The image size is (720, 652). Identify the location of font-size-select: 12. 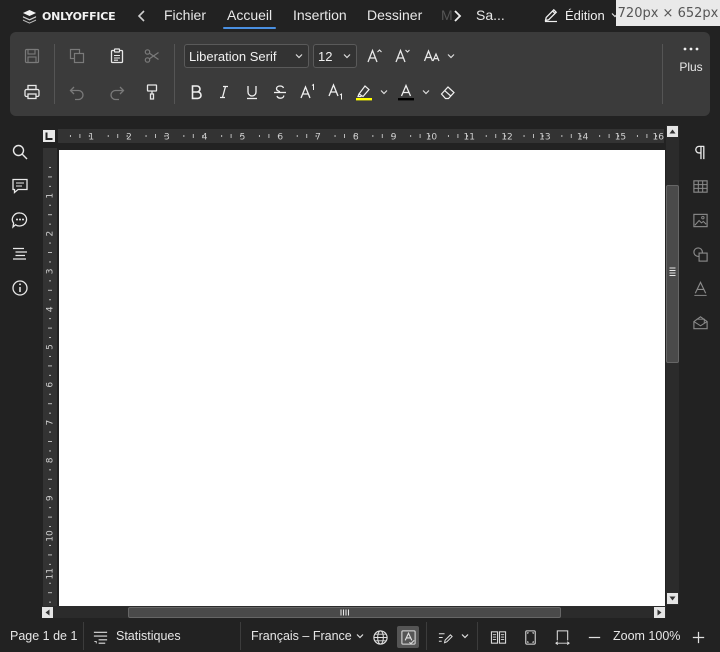
(335, 56).